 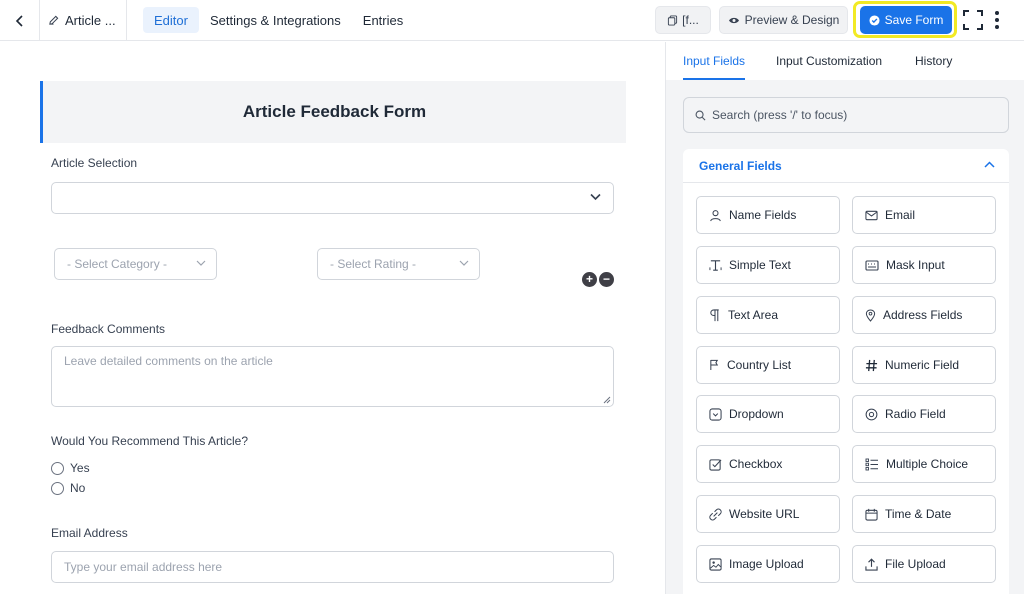 I want to click on eye-icon, so click(x=733, y=20).